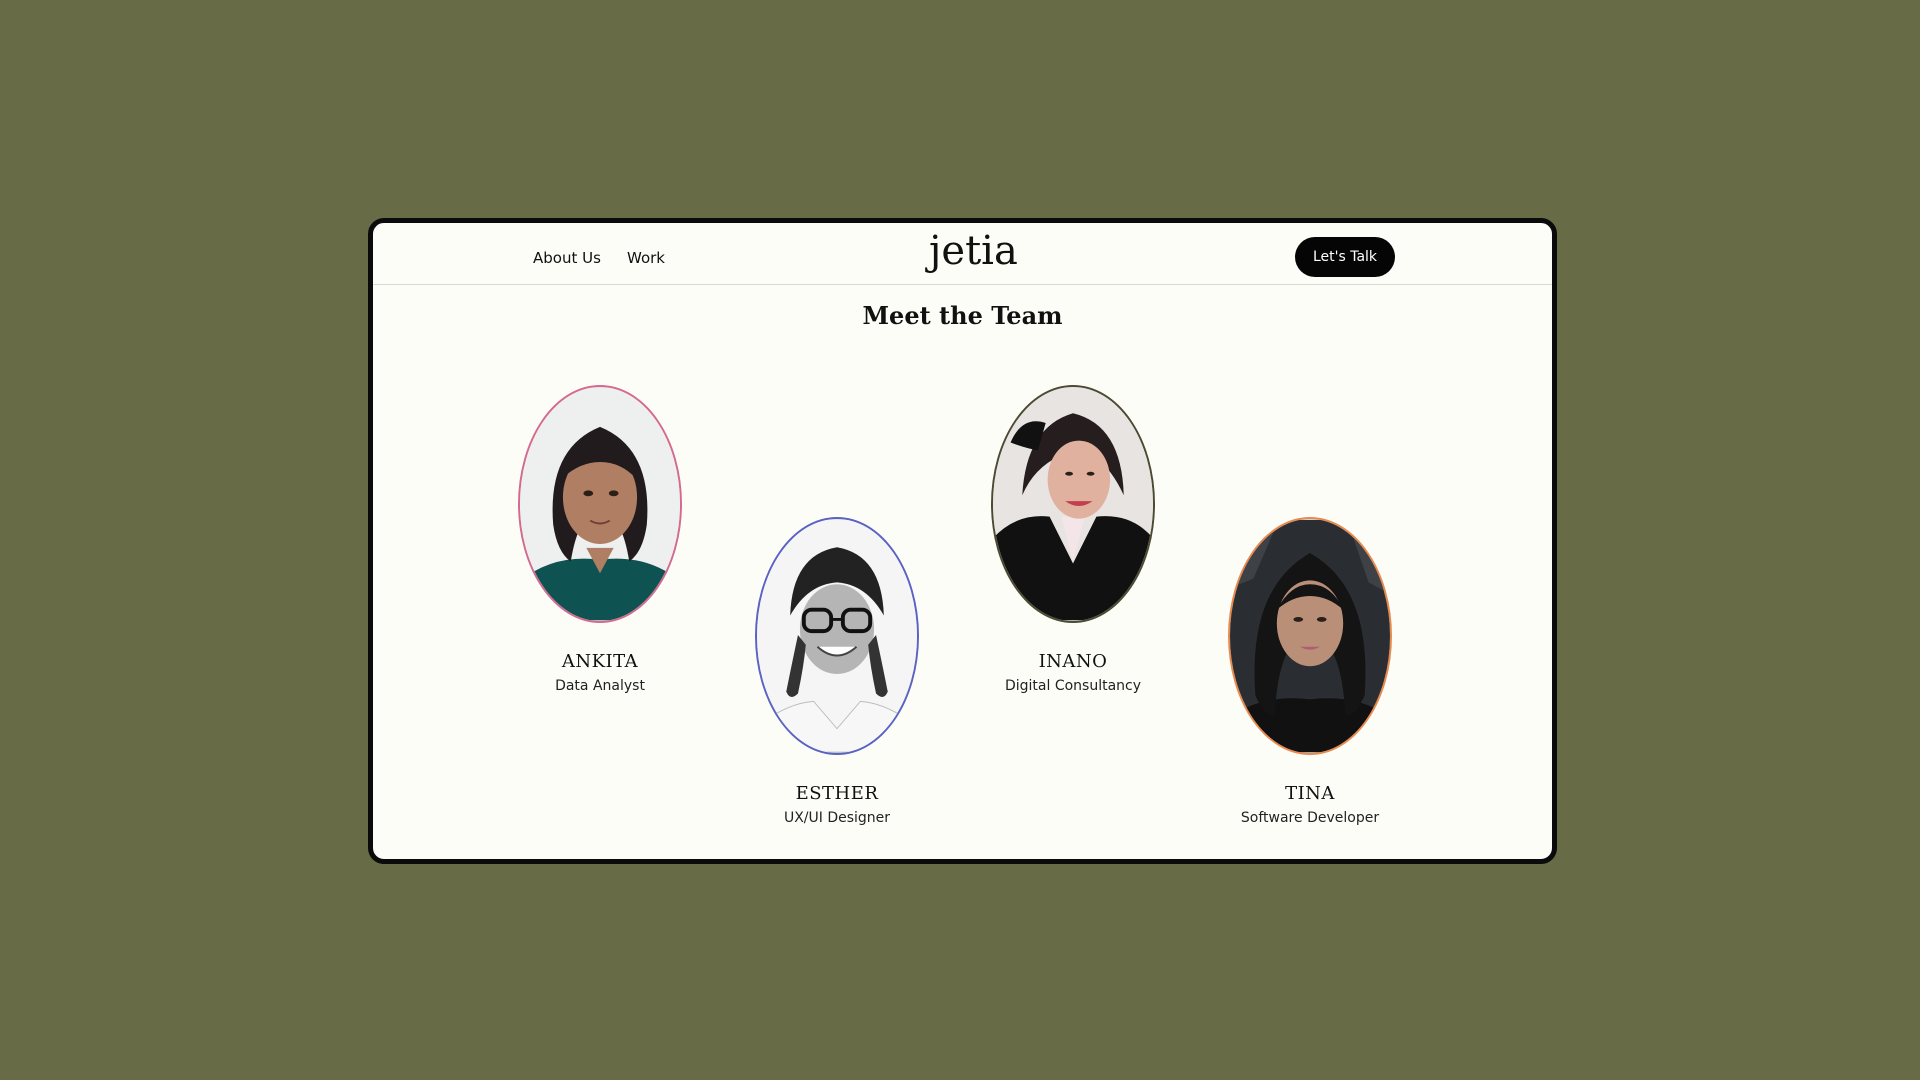  I want to click on team-member-card: ESTHER UX/UI Designer, so click(837, 671).